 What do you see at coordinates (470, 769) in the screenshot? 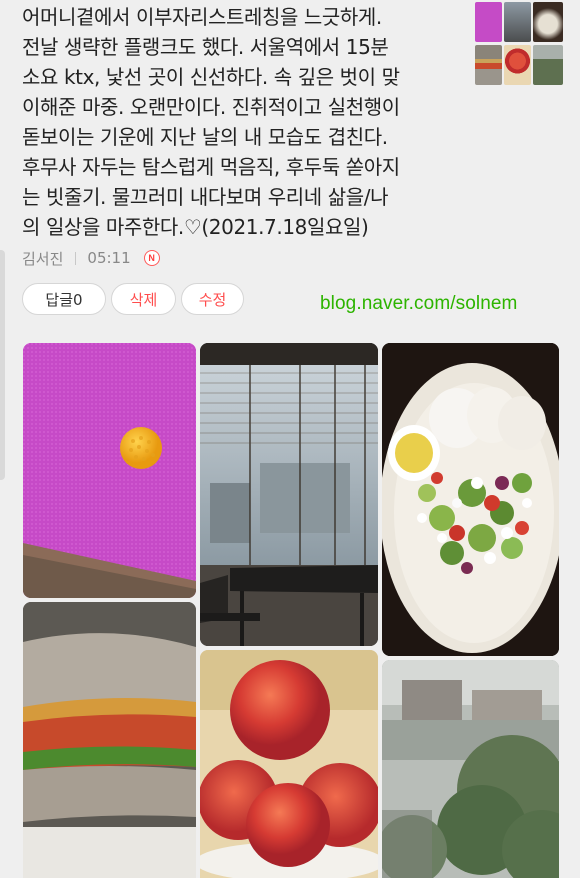
I see `photo-rainy-view` at bounding box center [470, 769].